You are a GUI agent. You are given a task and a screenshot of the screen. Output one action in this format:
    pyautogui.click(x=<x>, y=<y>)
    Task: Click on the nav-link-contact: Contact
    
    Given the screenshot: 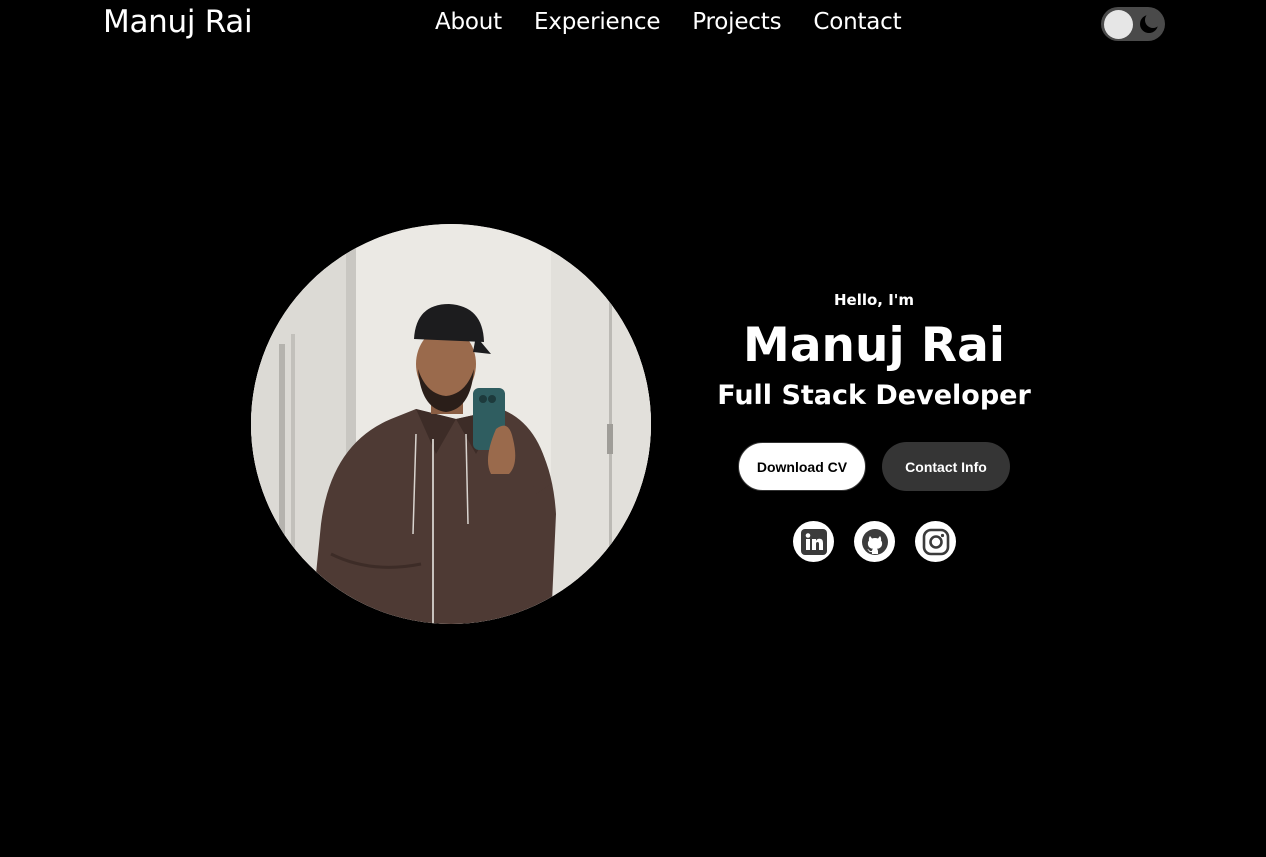 What is the action you would take?
    pyautogui.click(x=857, y=22)
    